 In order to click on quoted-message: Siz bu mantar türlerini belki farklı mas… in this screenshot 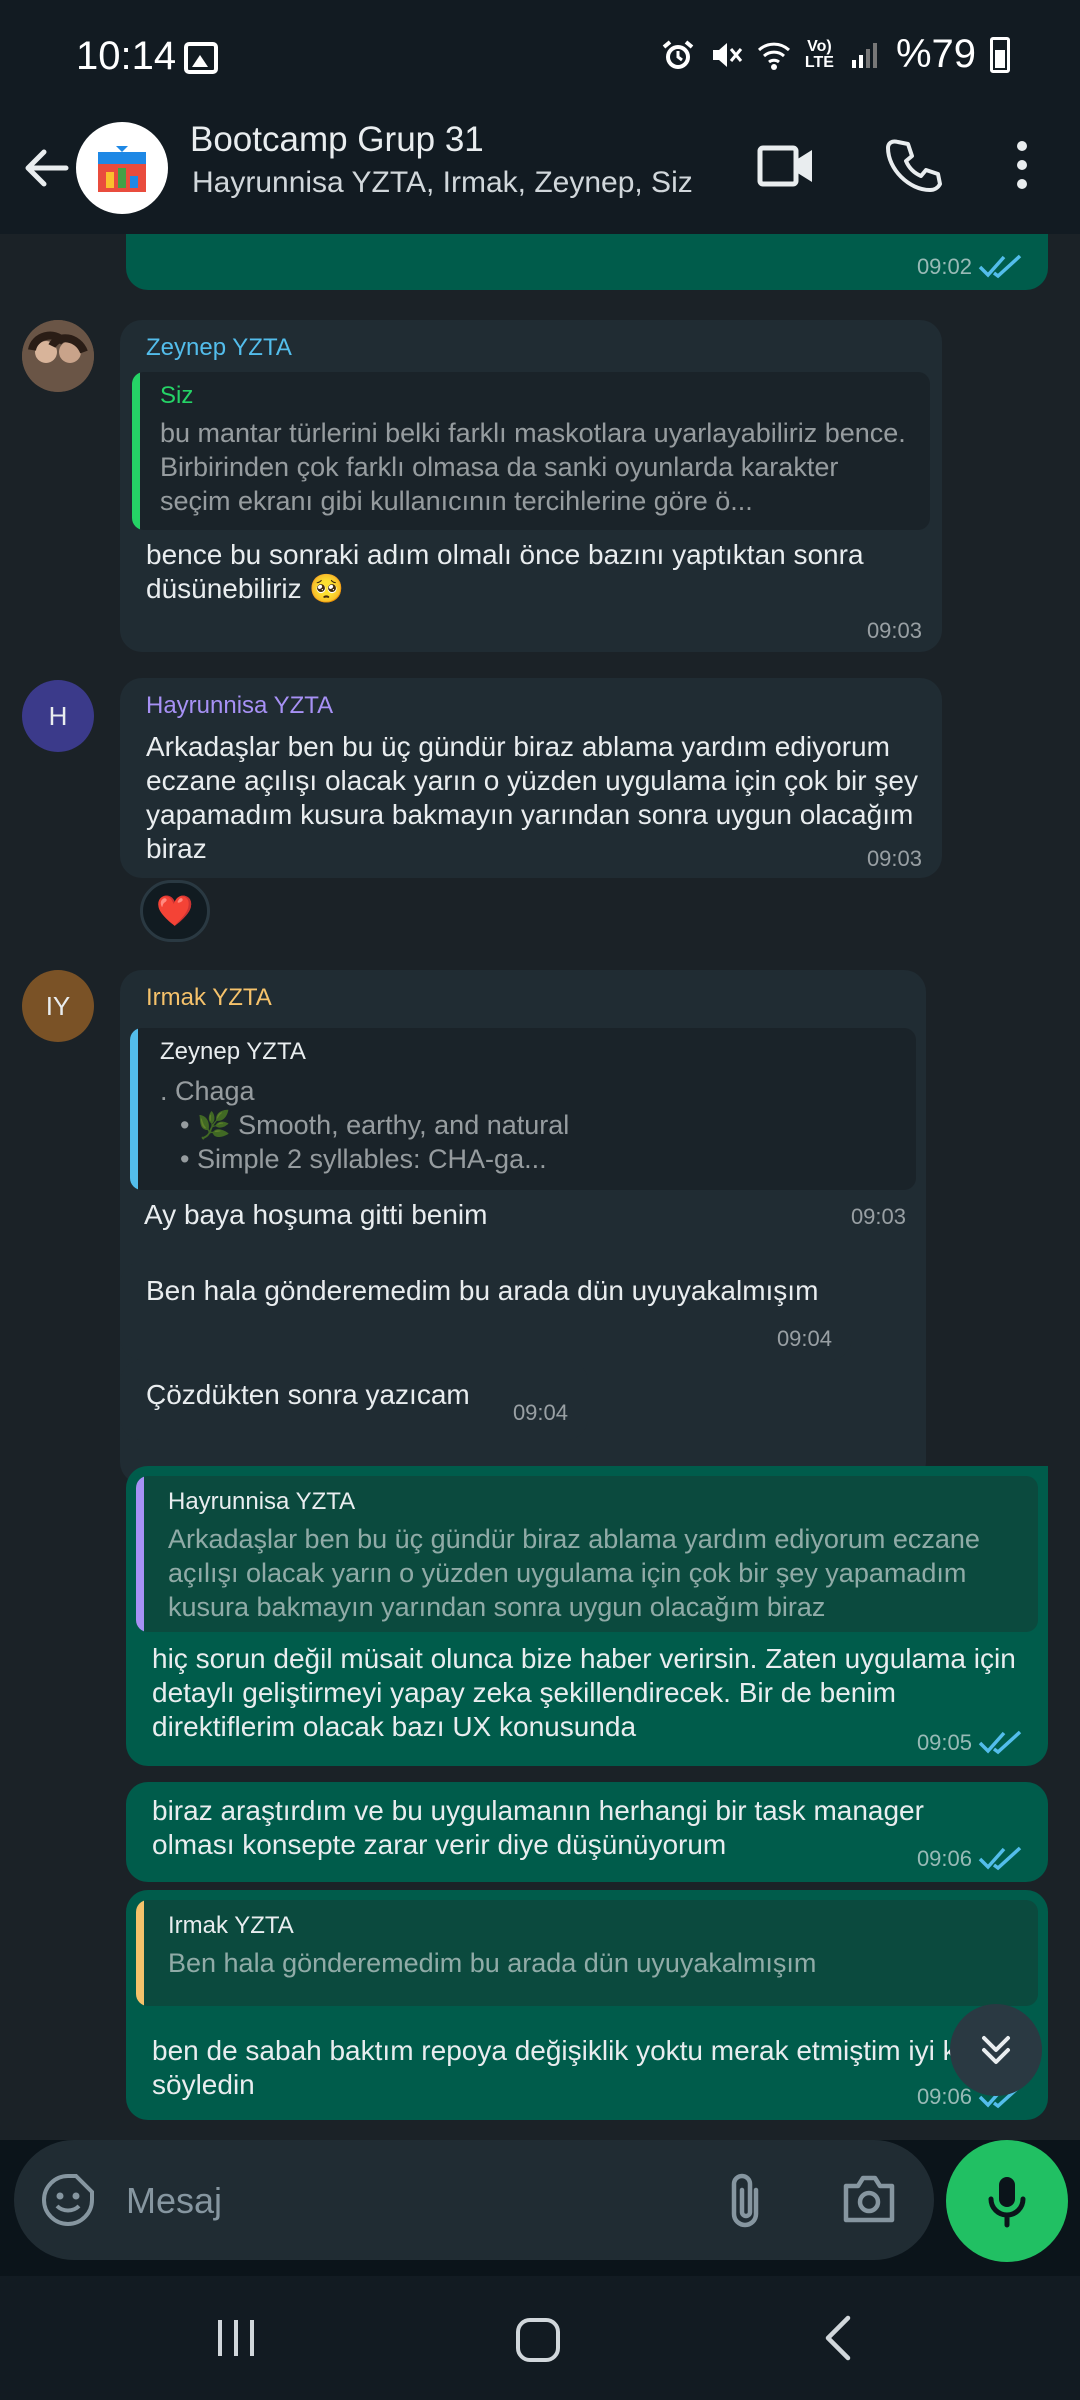, I will do `click(531, 451)`.